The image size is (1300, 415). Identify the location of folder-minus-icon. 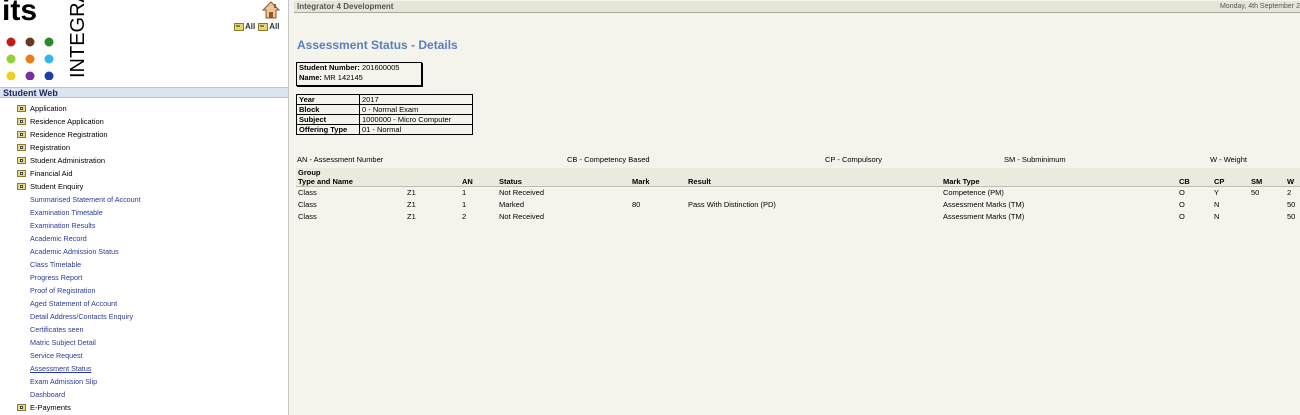
(263, 26).